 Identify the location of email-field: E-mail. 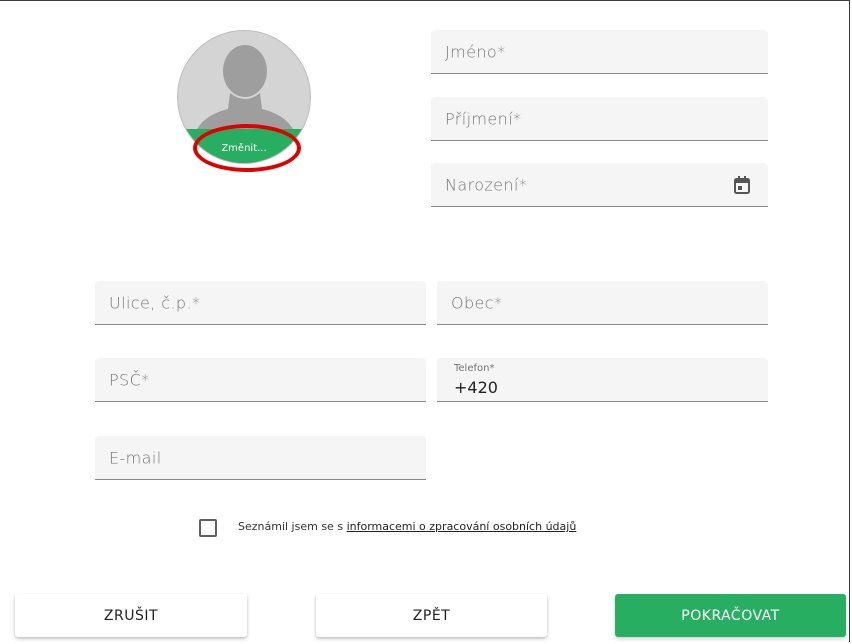
(260, 458).